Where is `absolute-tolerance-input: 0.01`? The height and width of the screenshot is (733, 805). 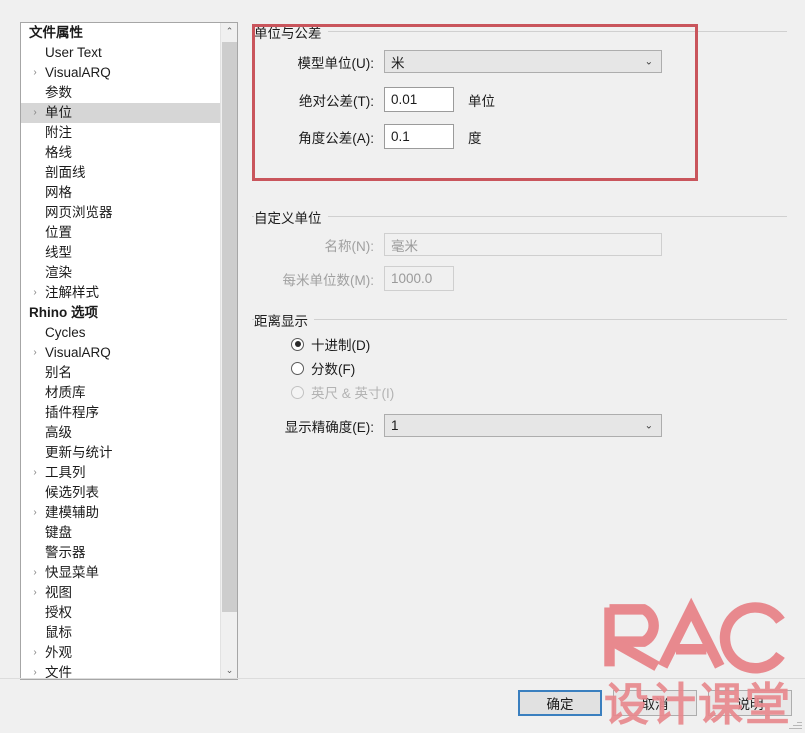 absolute-tolerance-input: 0.01 is located at coordinates (419, 99).